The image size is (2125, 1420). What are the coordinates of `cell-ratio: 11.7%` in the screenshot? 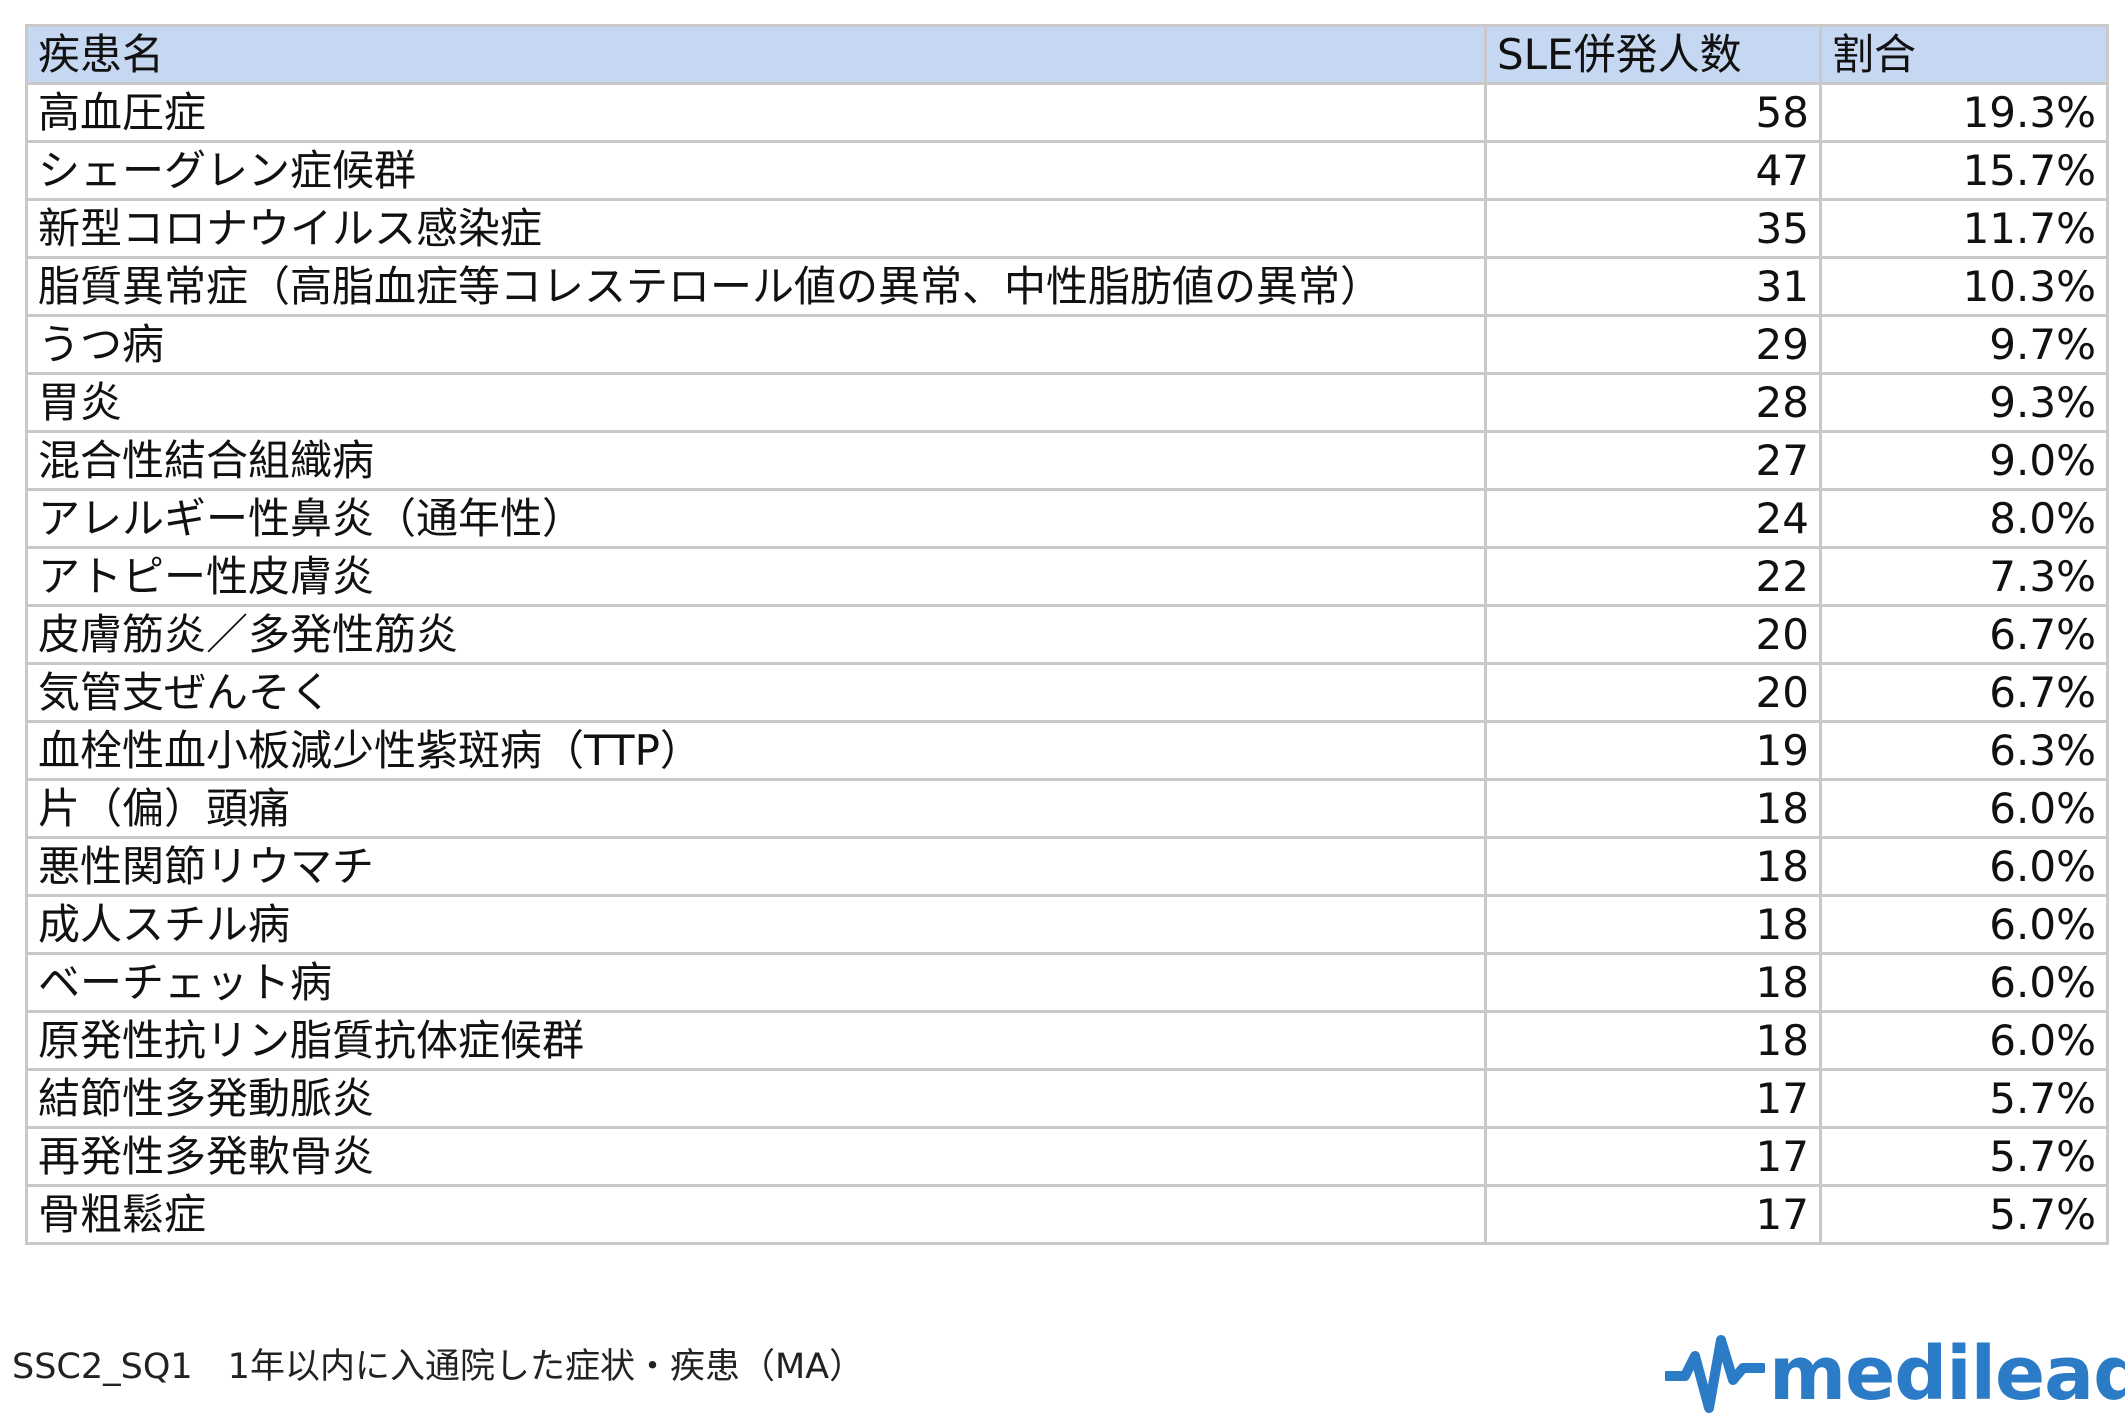 It's located at (1964, 228).